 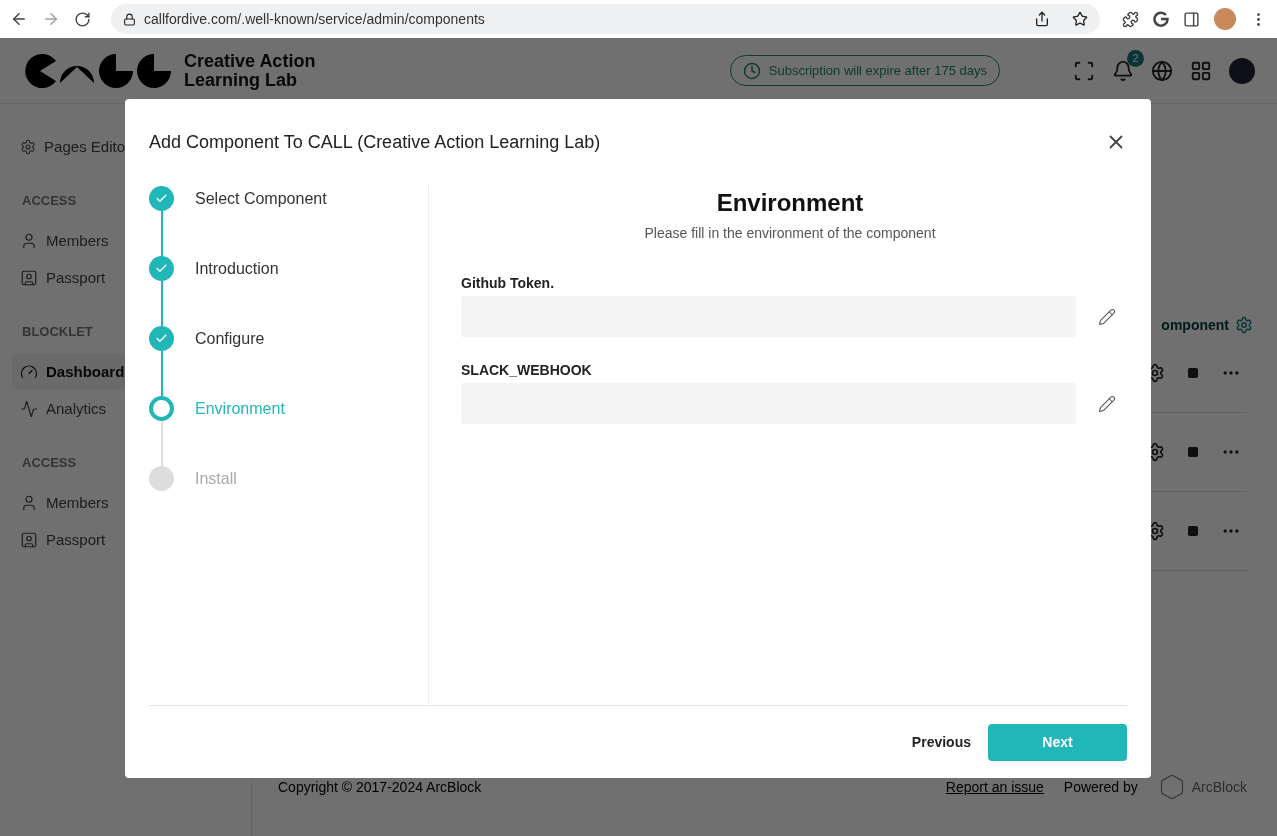 I want to click on side-panel-icon, so click(x=1191, y=19).